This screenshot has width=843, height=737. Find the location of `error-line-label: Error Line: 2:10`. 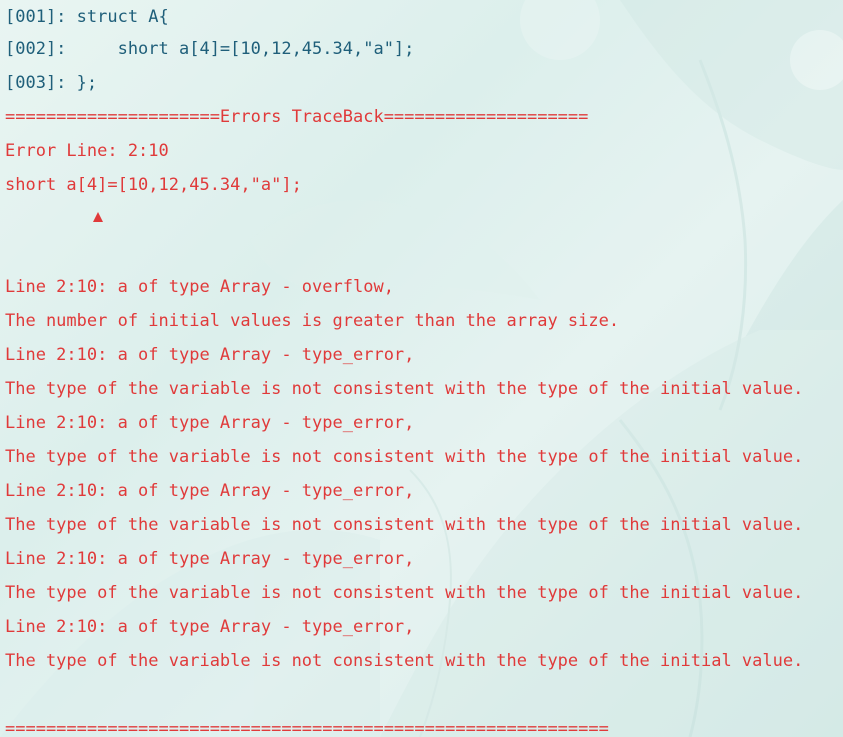

error-line-label: Error Line: 2:10 is located at coordinates (87, 151).